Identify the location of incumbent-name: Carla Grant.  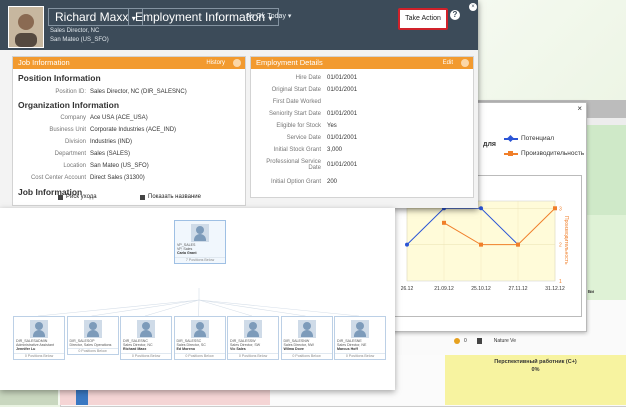
(187, 253).